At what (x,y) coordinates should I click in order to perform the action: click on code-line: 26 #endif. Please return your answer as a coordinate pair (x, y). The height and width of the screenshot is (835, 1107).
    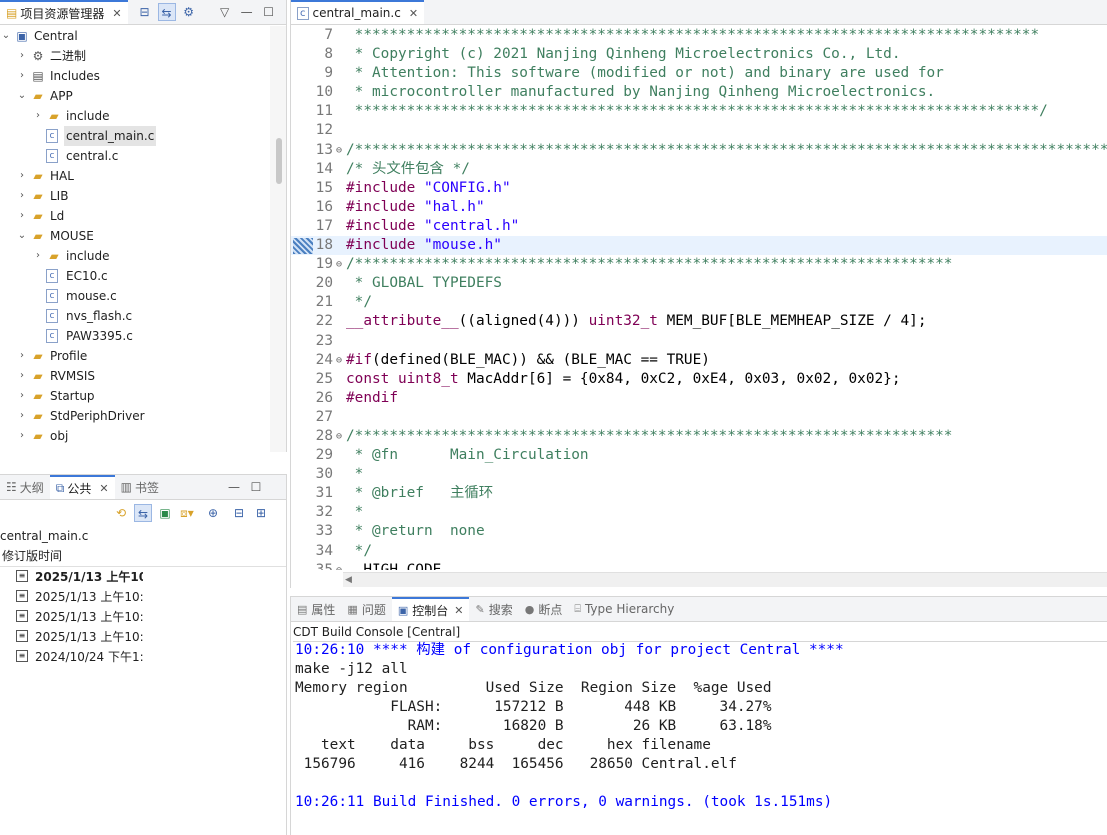
    Looking at the image, I should click on (699, 398).